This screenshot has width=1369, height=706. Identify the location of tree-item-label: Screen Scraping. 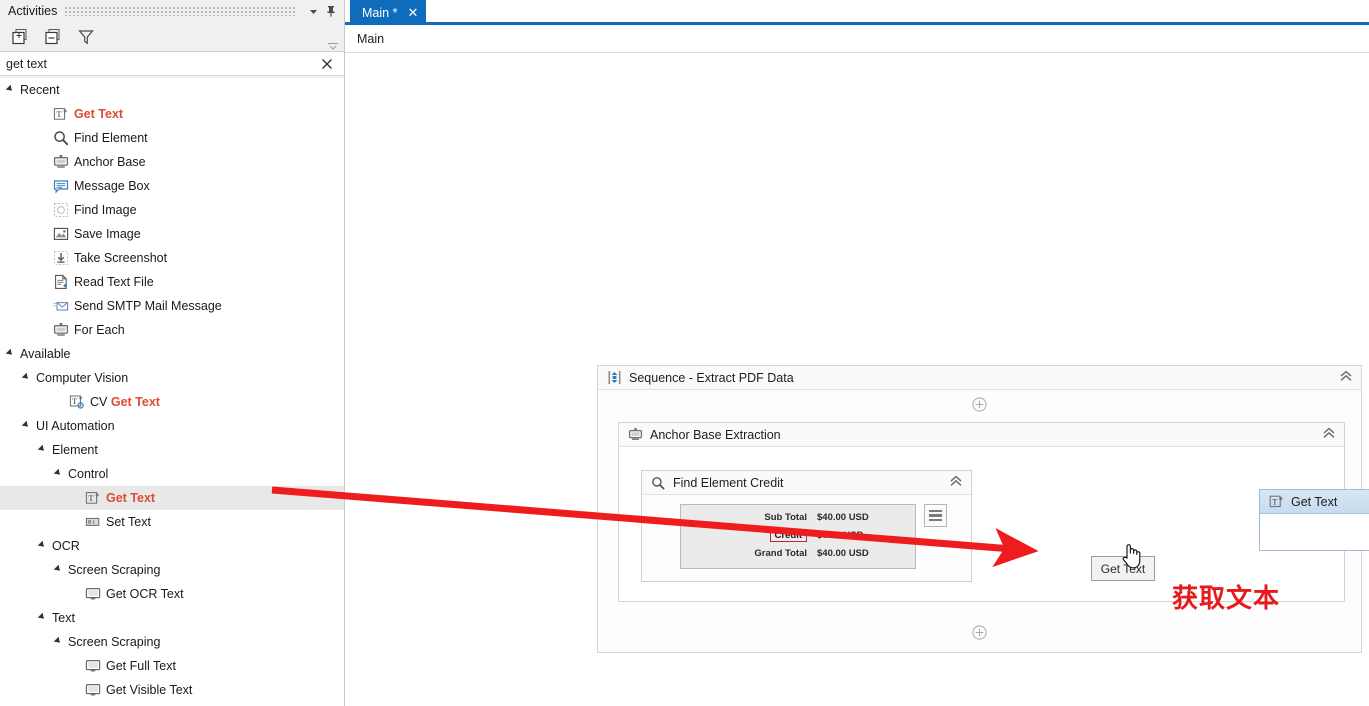
(114, 641).